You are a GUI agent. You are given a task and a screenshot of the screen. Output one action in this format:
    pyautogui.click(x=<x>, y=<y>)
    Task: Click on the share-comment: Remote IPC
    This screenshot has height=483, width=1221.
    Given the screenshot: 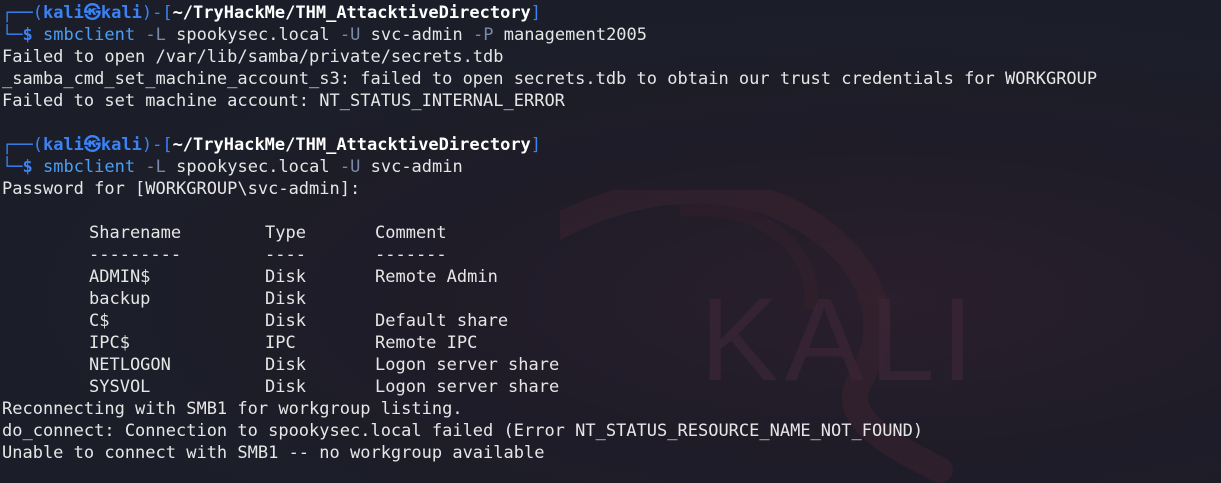 What is the action you would take?
    pyautogui.click(x=426, y=343)
    